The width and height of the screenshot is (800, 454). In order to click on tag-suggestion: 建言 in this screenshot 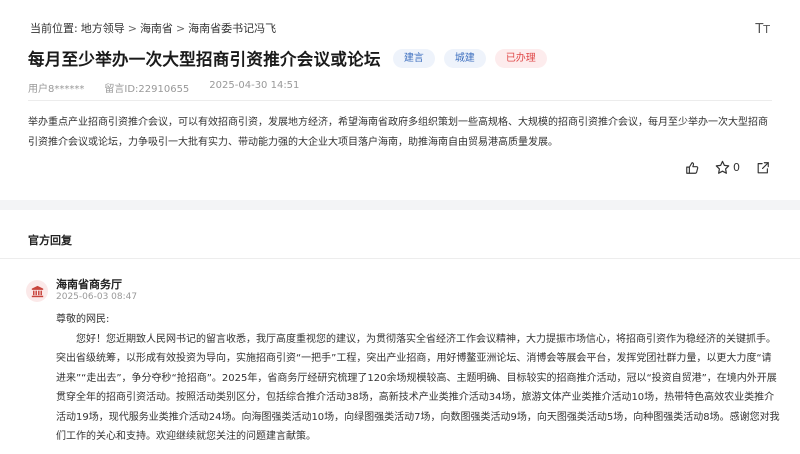, I will do `click(413, 58)`.